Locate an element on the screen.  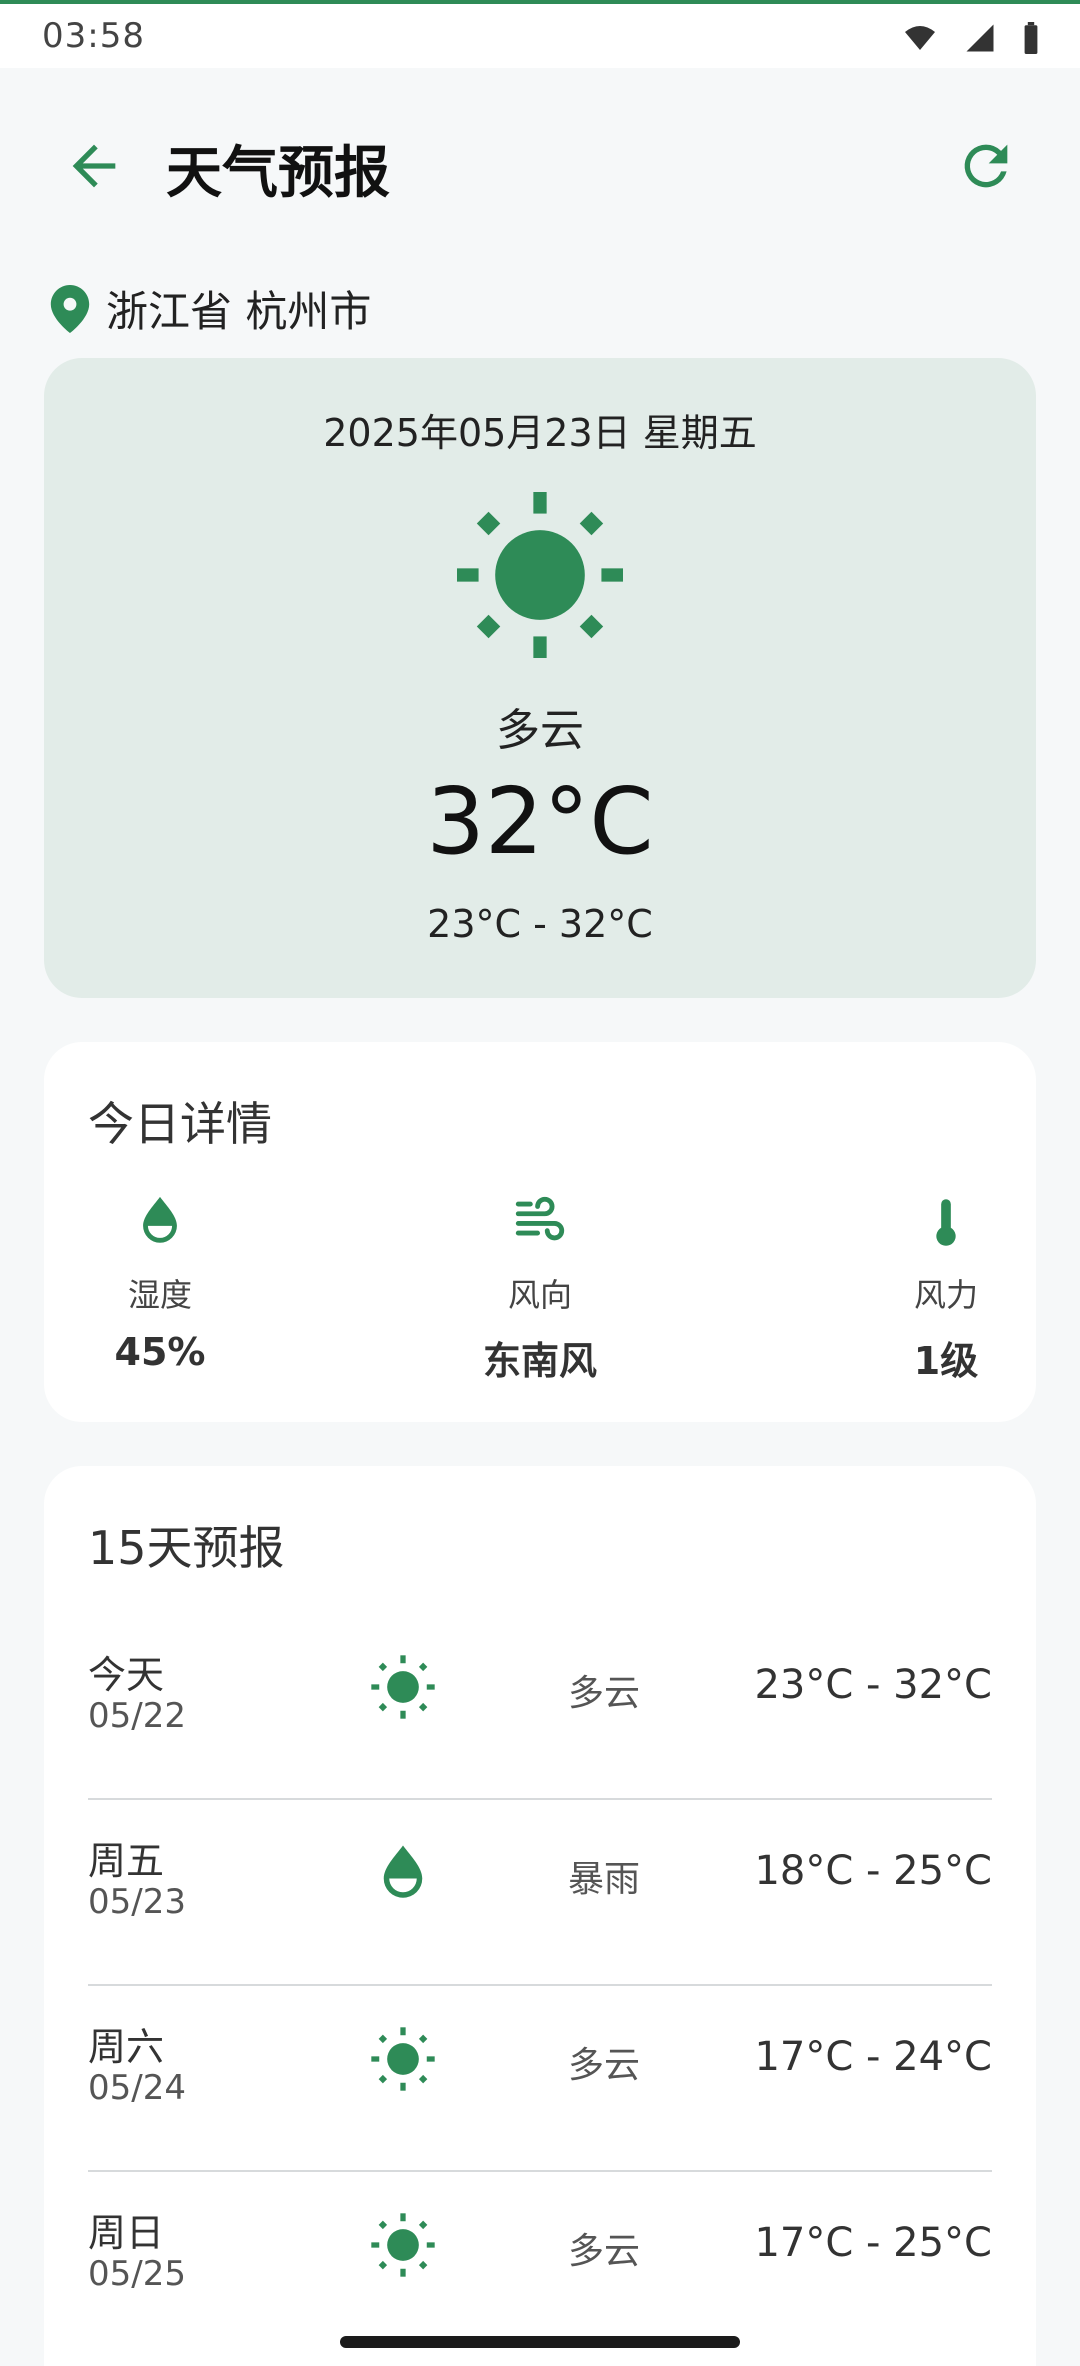
detail-wind-direction: 风向 东南风 is located at coordinates (540, 1288).